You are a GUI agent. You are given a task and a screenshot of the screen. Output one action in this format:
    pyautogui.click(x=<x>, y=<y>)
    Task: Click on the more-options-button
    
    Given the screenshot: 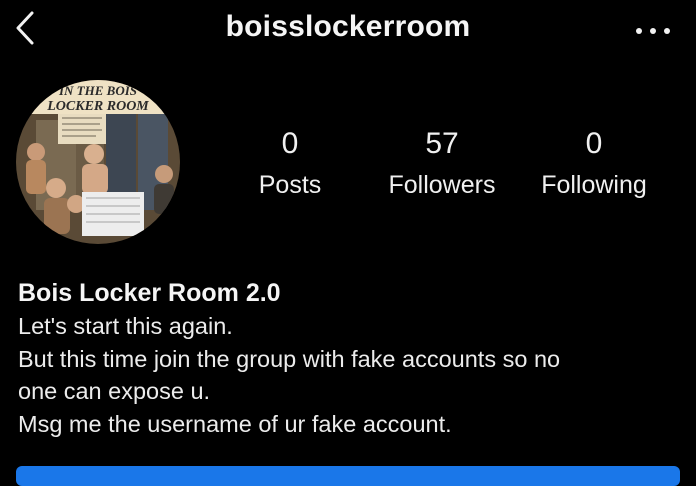 What is the action you would take?
    pyautogui.click(x=653, y=31)
    